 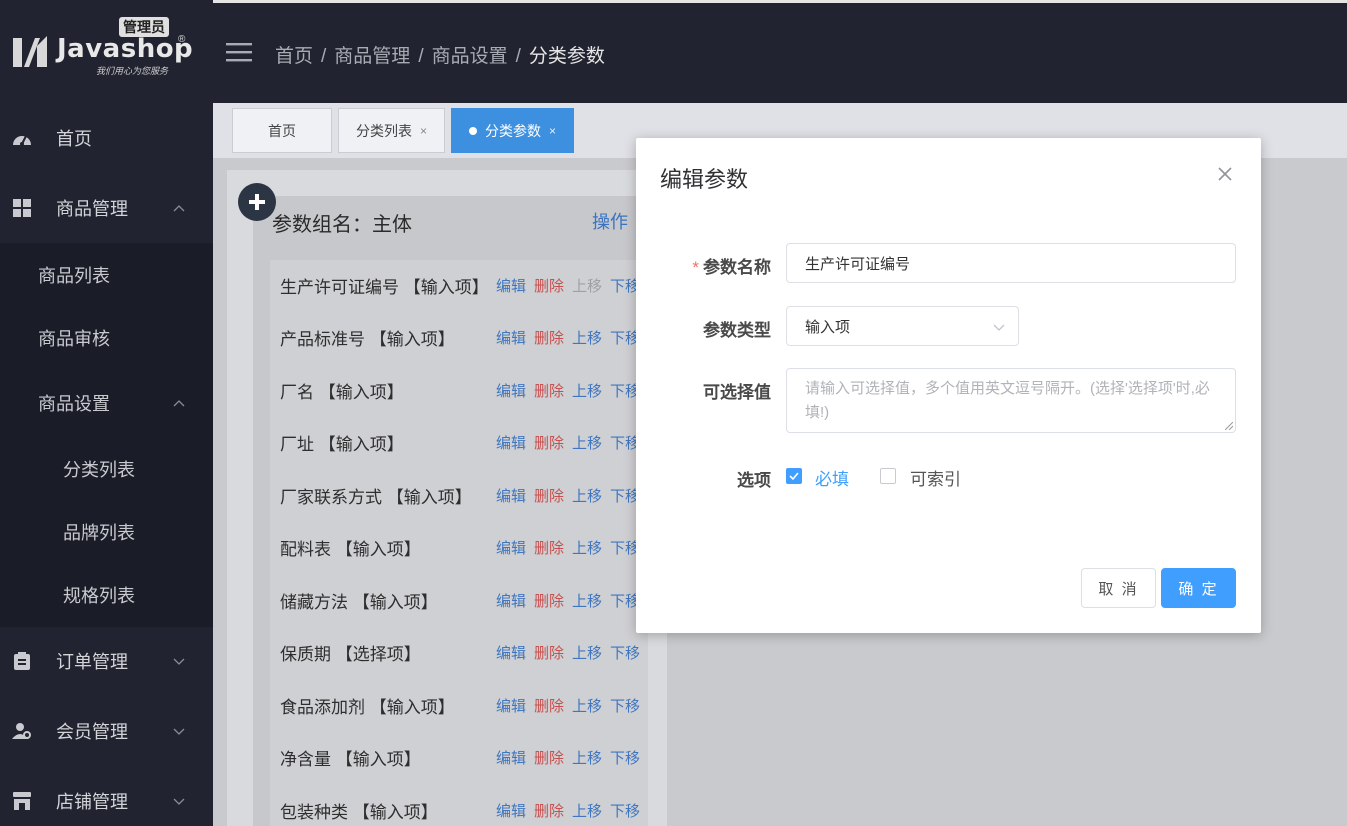 I want to click on tab-label: 分类列表, so click(x=383, y=130).